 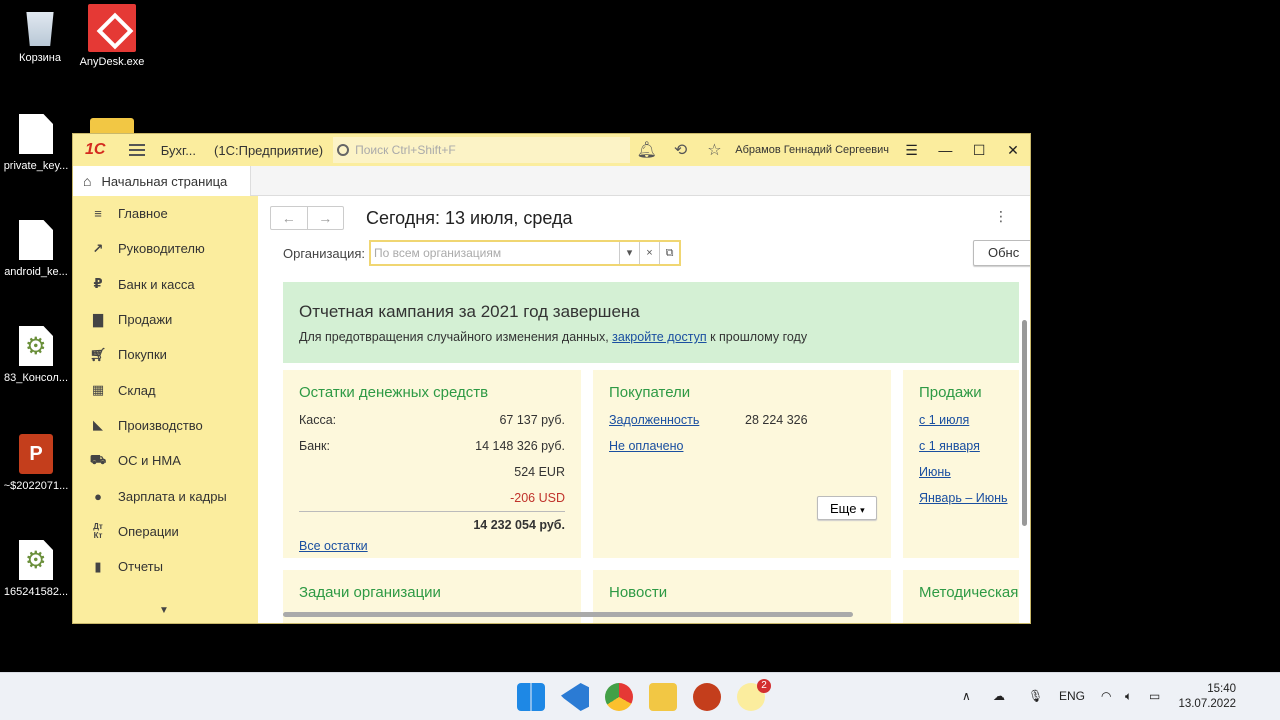 I want to click on microphone-icon: 🎙︎, so click(x=1035, y=696).